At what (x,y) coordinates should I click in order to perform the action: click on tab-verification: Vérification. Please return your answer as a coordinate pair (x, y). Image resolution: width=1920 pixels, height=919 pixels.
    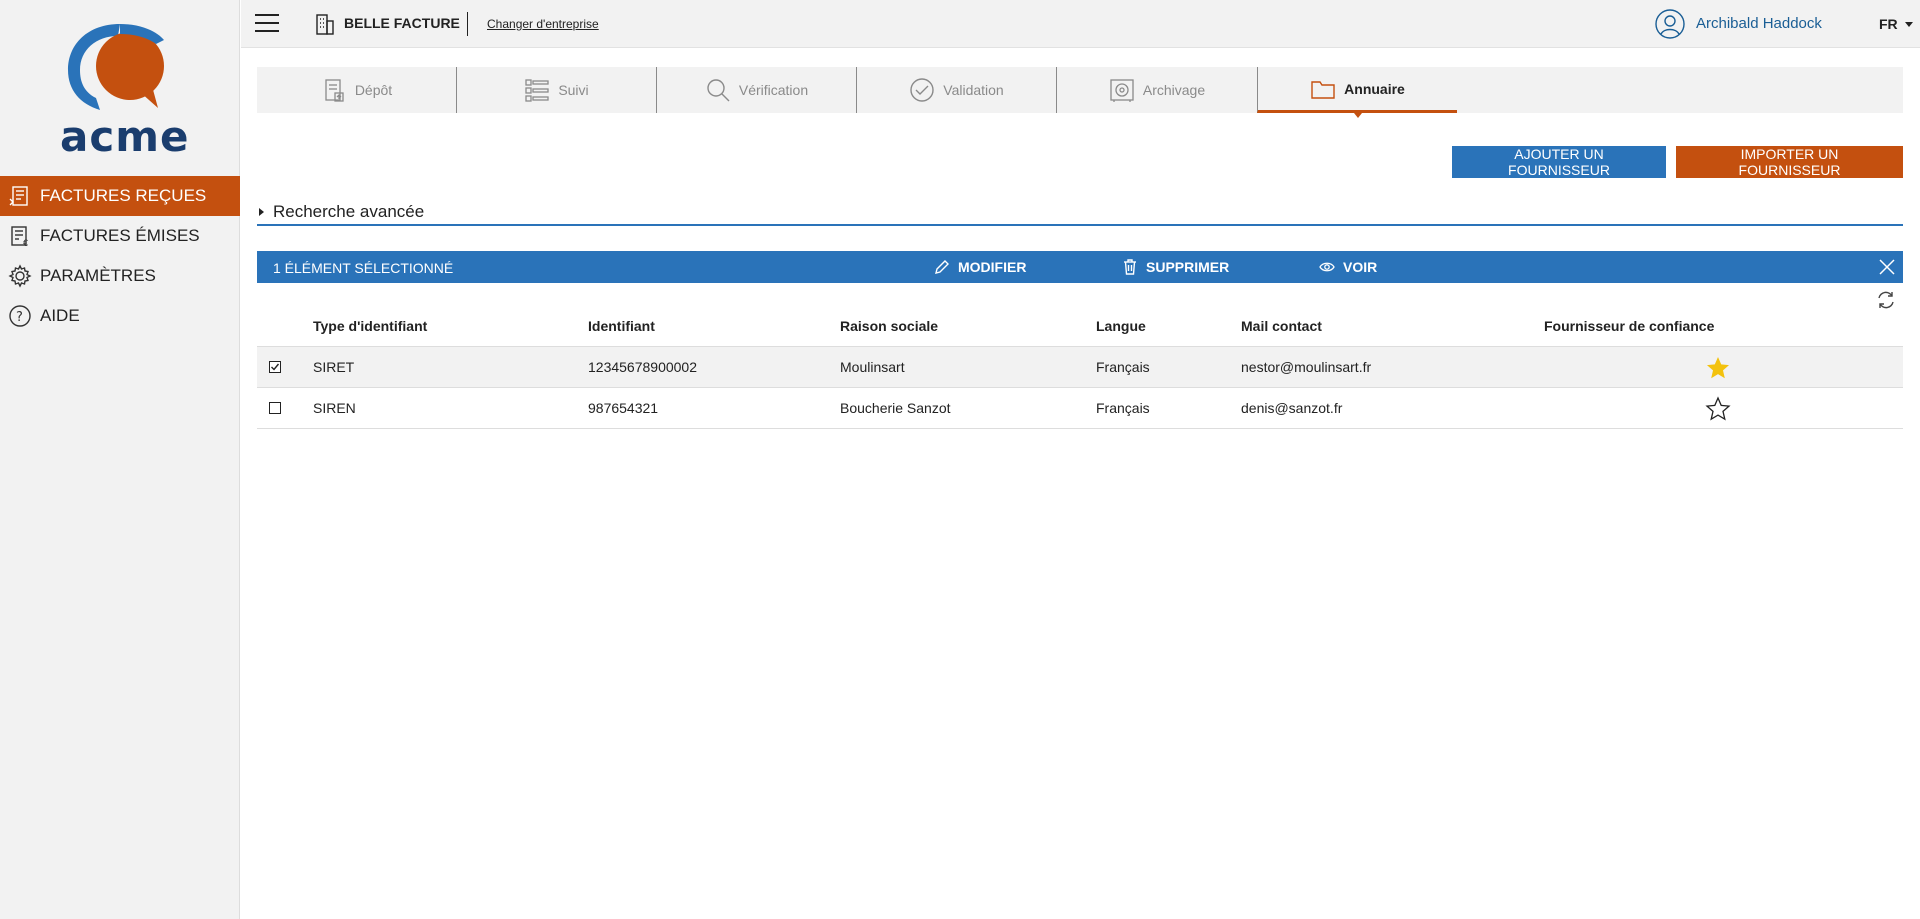
    Looking at the image, I should click on (757, 90).